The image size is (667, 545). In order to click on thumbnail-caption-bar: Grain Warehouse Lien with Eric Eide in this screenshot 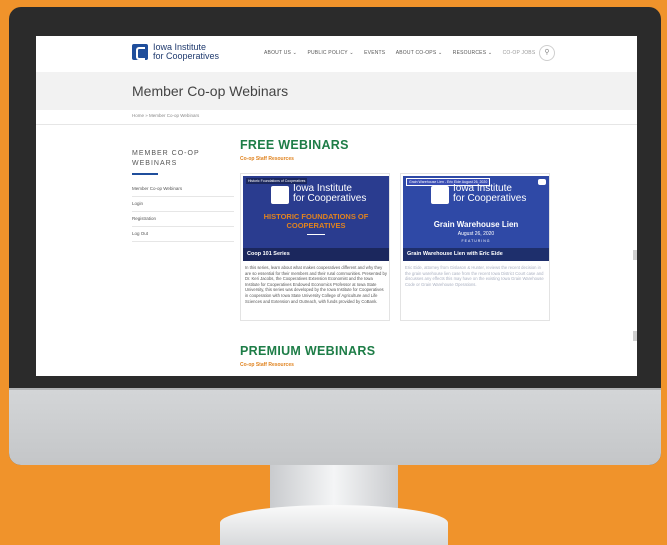, I will do `click(476, 254)`.